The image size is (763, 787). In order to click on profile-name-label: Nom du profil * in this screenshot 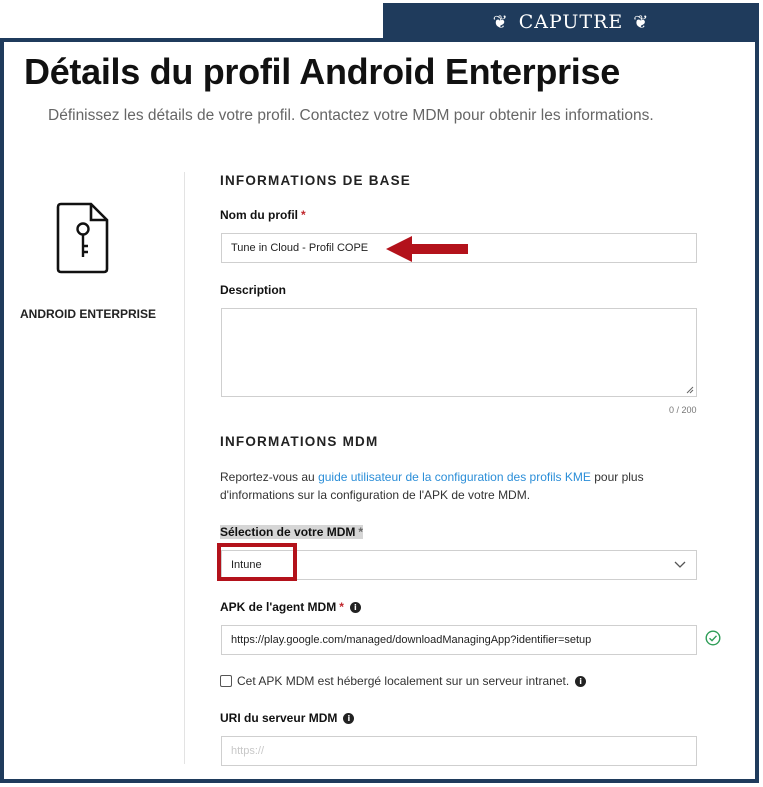, I will do `click(263, 215)`.